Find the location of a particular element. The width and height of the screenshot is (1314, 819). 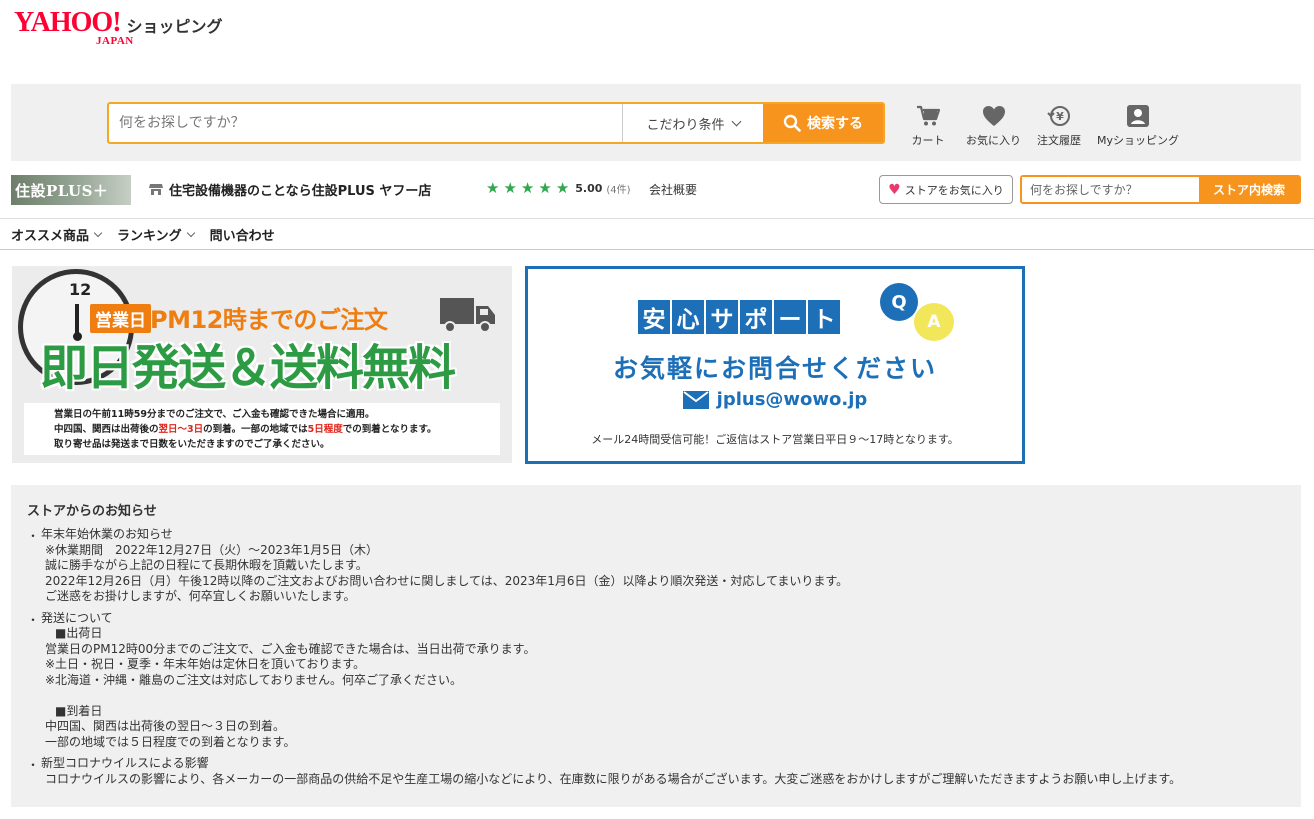

notice-line: ※北海道・沖縄・離島のご注文は対応しておりません。何卒ご了承ください。 is located at coordinates (253, 679).